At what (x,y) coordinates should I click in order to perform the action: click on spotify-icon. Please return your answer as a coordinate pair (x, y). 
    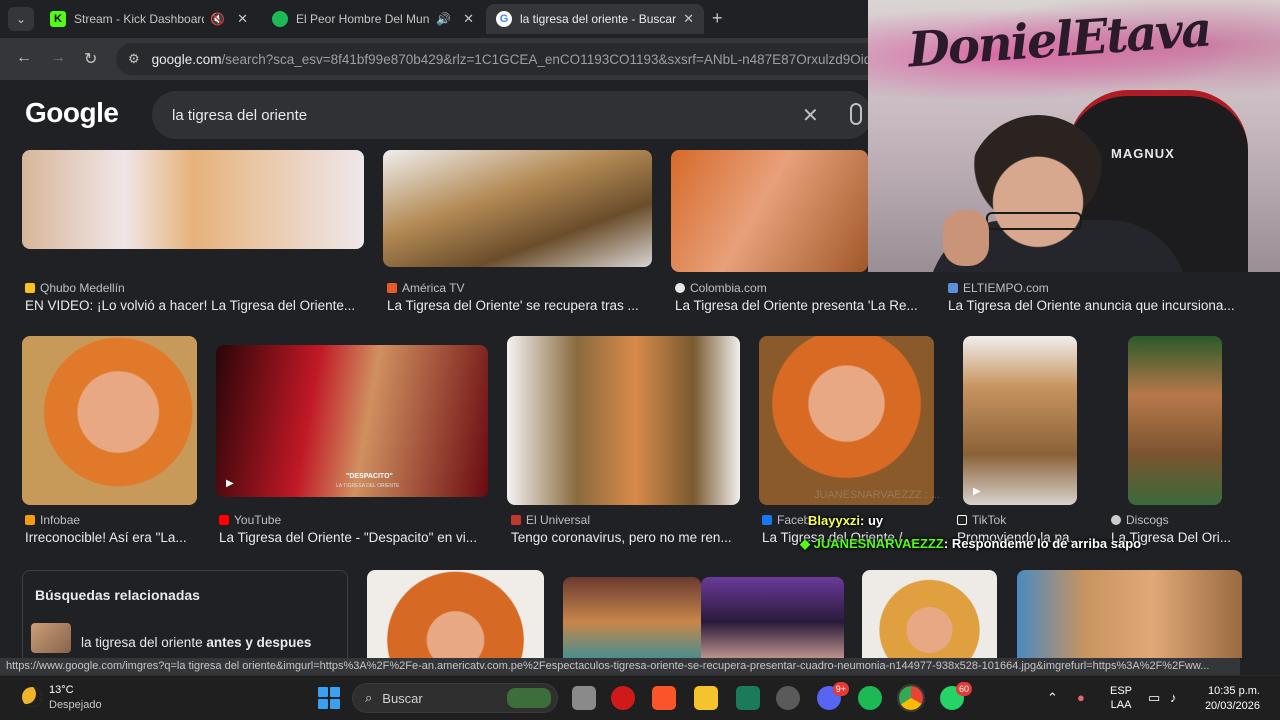
    Looking at the image, I should click on (870, 698).